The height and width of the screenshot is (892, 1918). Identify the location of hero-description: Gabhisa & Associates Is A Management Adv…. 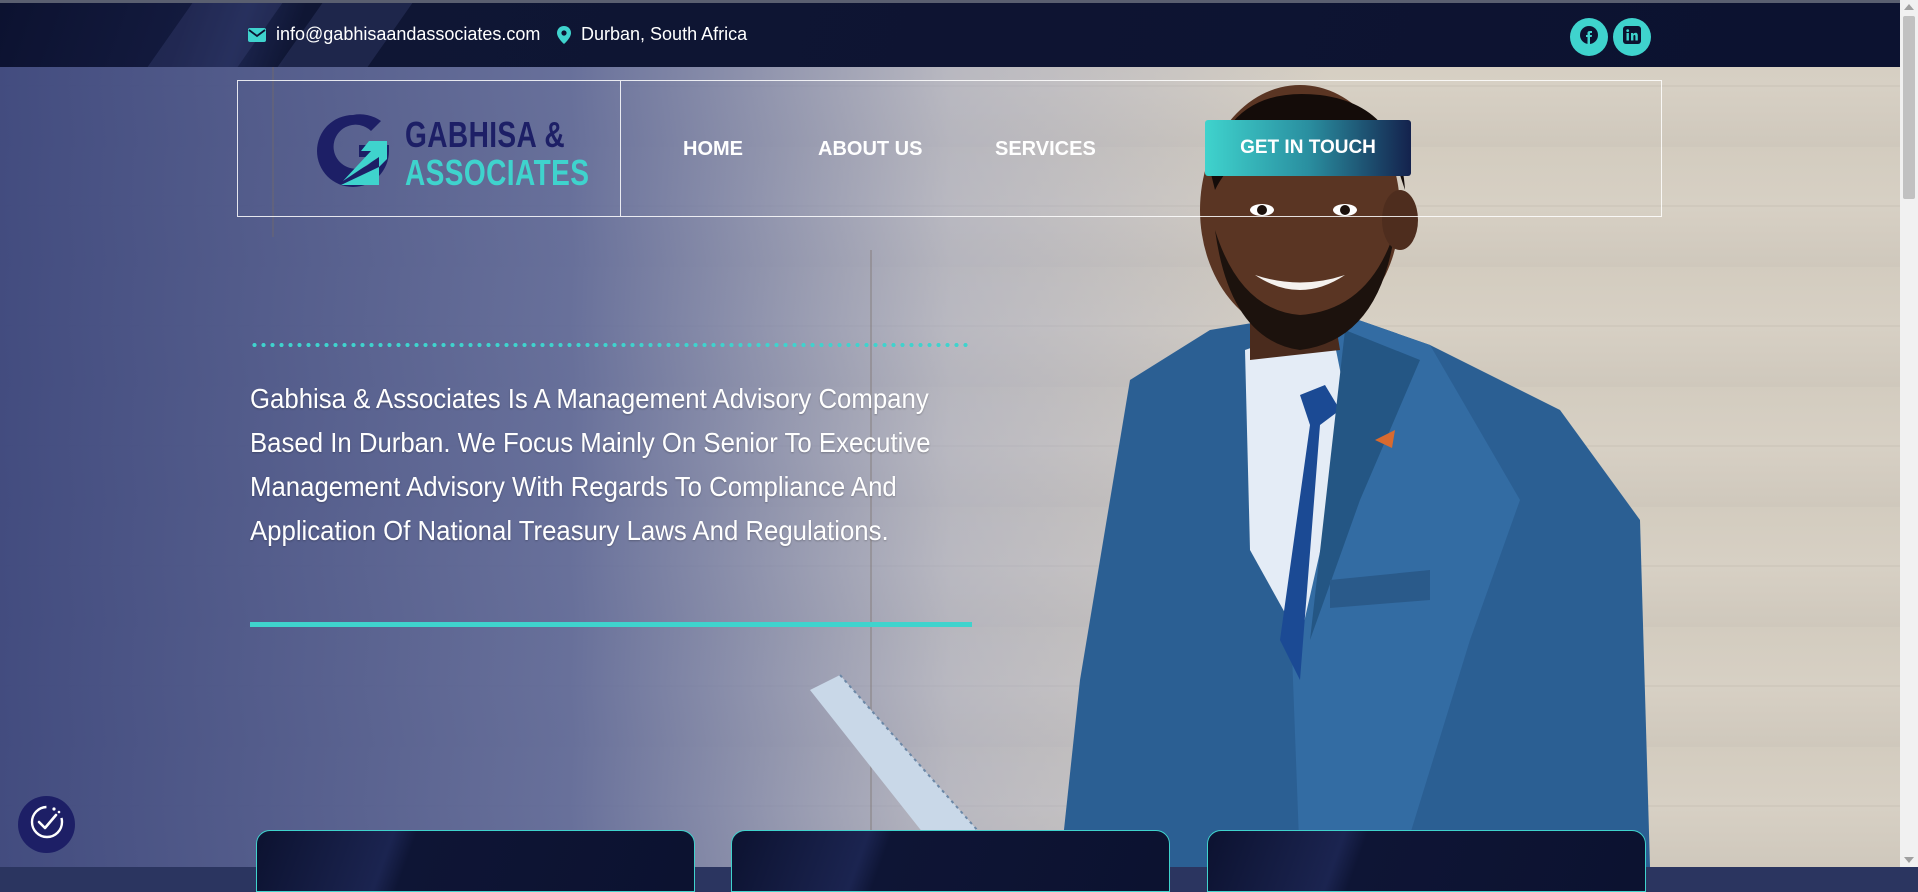
(590, 464).